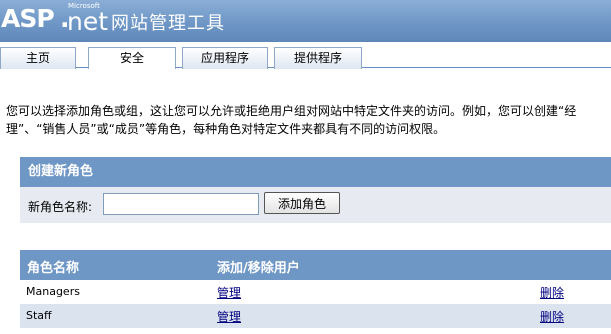  Describe the element at coordinates (258, 268) in the screenshot. I see `col-add-remove-users: 添加/移除用户` at that location.